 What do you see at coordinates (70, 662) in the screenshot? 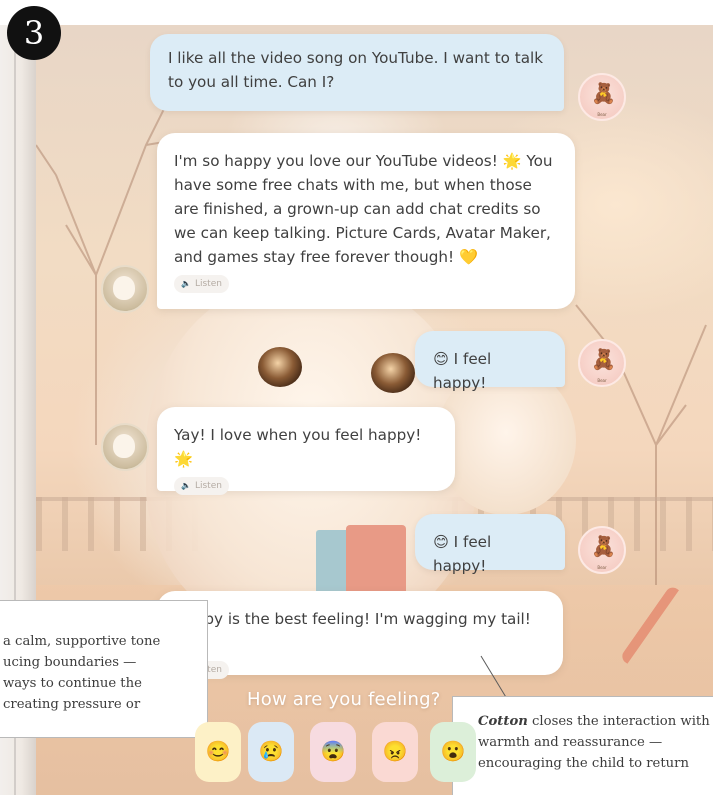
I see `callout-line-text: ucing boundaries —` at bounding box center [70, 662].